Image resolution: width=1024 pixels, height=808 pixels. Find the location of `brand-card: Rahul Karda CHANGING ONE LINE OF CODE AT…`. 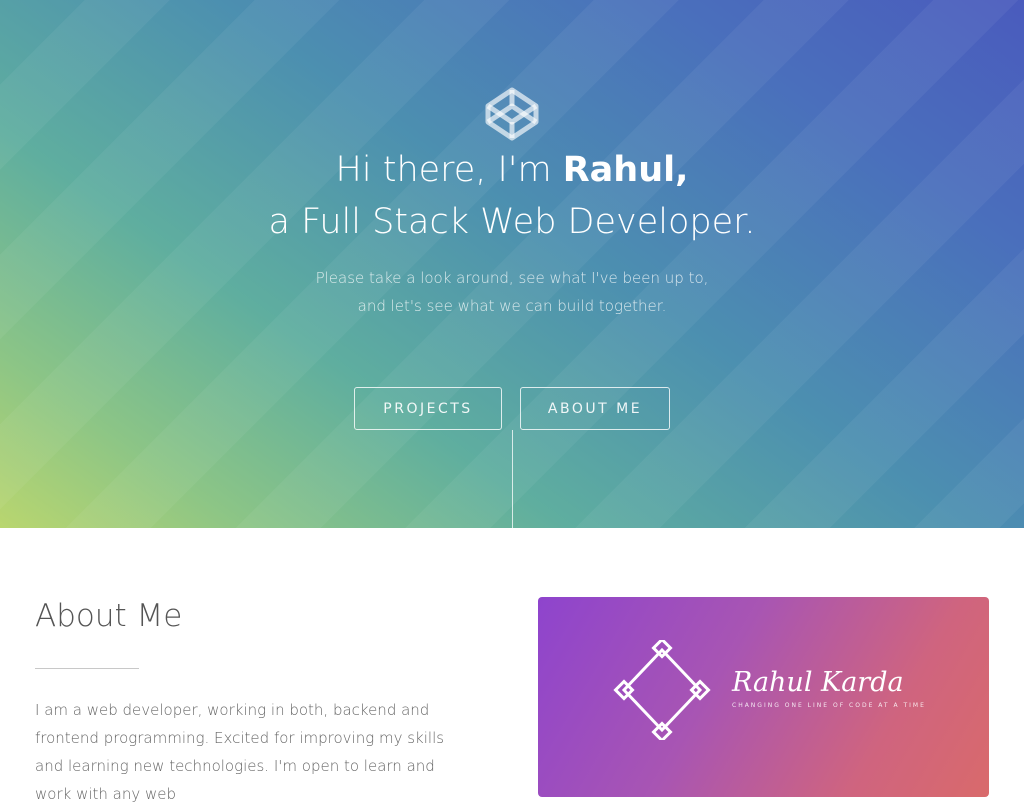

brand-card: Rahul Karda CHANGING ONE LINE OF CODE AT… is located at coordinates (763, 697).